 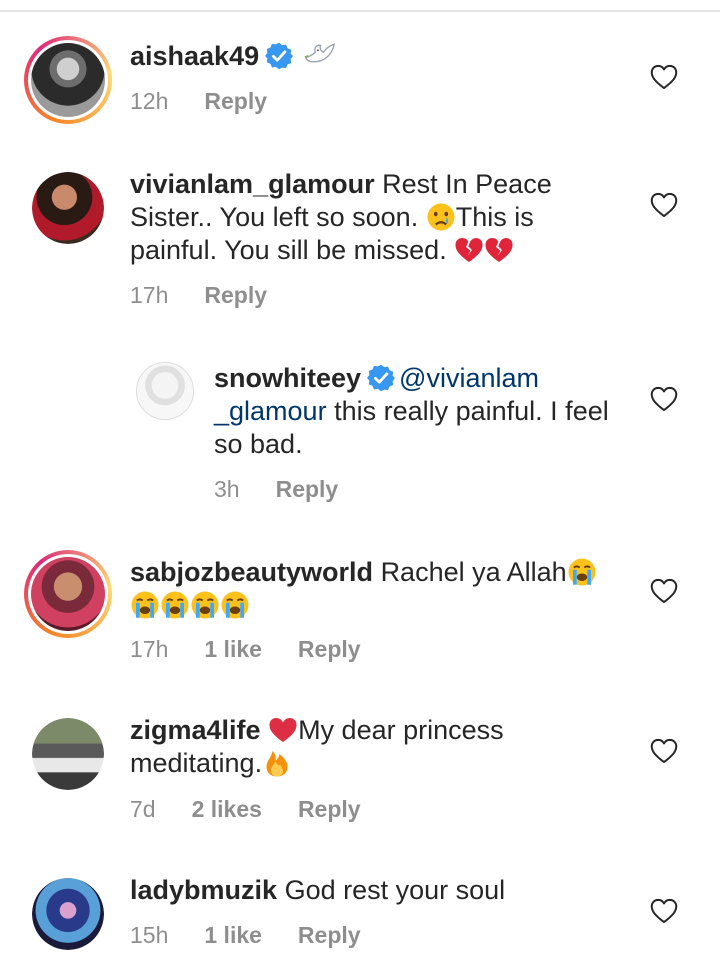 I want to click on username: sabjozbeautyworld, so click(x=251, y=572).